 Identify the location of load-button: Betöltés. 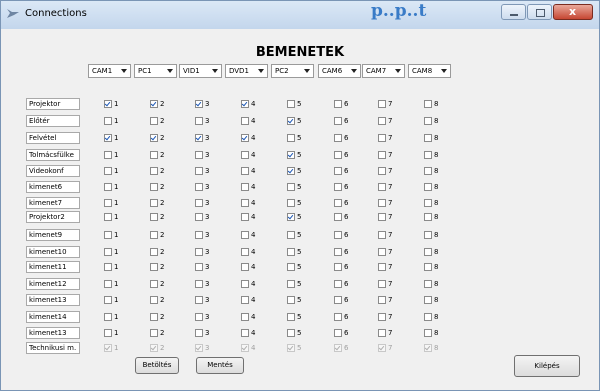
(157, 365).